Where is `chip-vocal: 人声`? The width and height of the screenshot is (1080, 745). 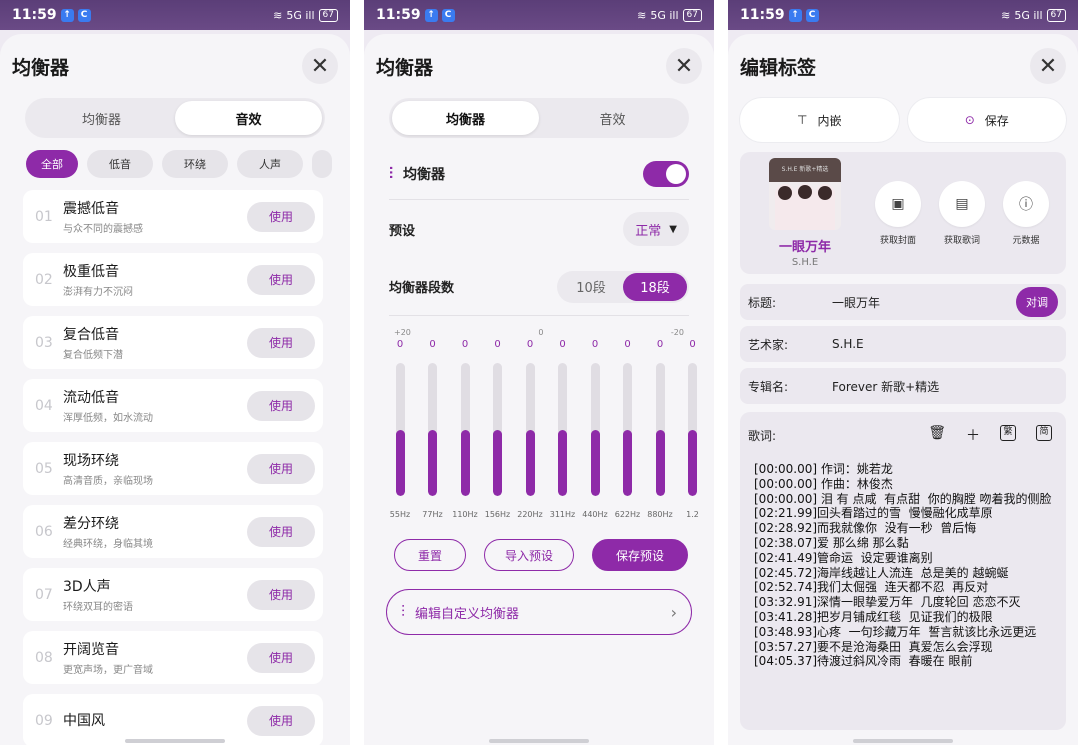
chip-vocal: 人声 is located at coordinates (270, 164).